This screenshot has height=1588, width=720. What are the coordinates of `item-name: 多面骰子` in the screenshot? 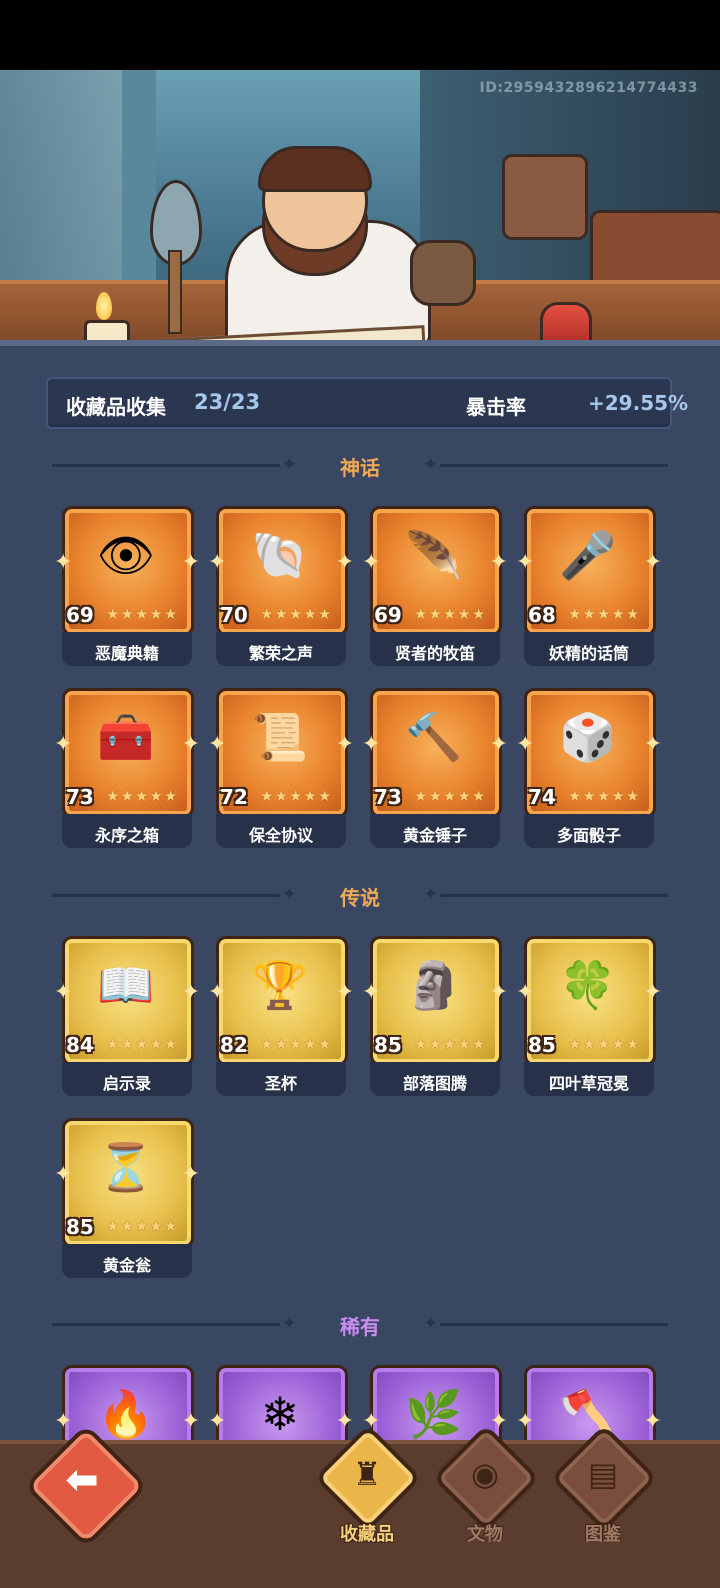 It's located at (588, 835).